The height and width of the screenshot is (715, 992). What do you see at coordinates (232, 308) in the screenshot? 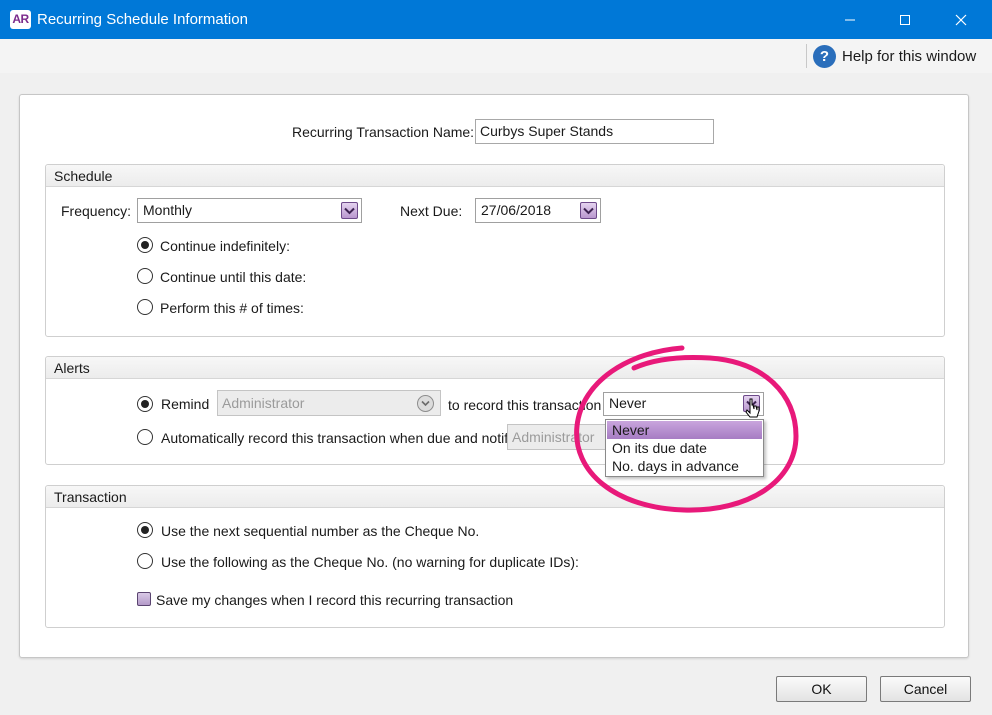
I see `perform-times-label: Perform this # of times:` at bounding box center [232, 308].